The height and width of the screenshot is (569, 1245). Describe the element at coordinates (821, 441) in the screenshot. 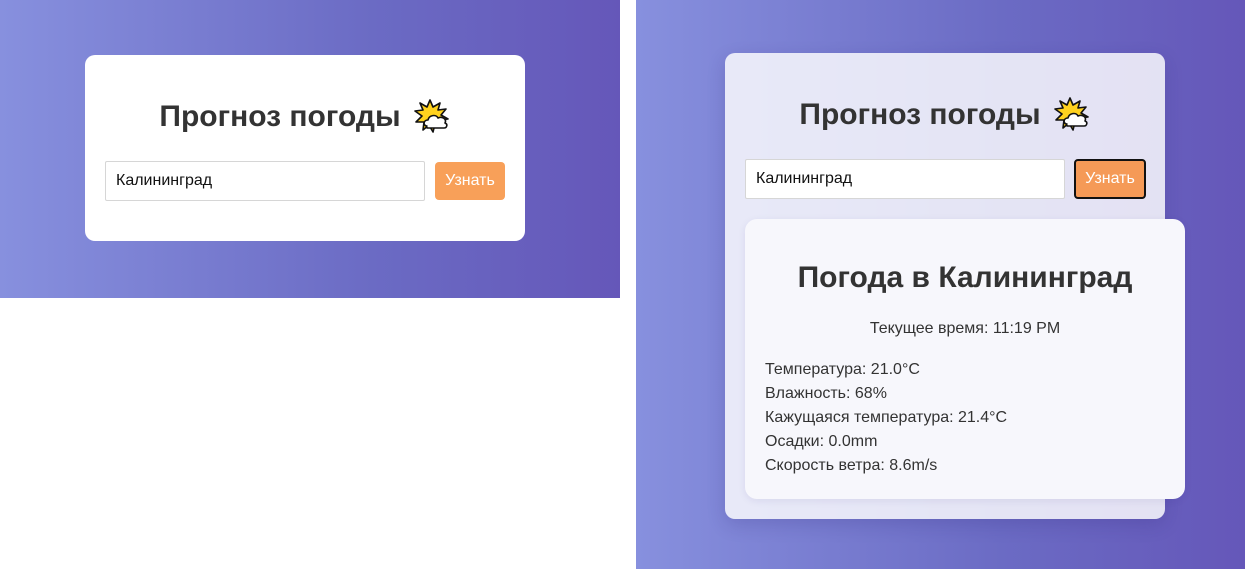

I see `precipitation-value: Осадки: 0.0mm` at that location.